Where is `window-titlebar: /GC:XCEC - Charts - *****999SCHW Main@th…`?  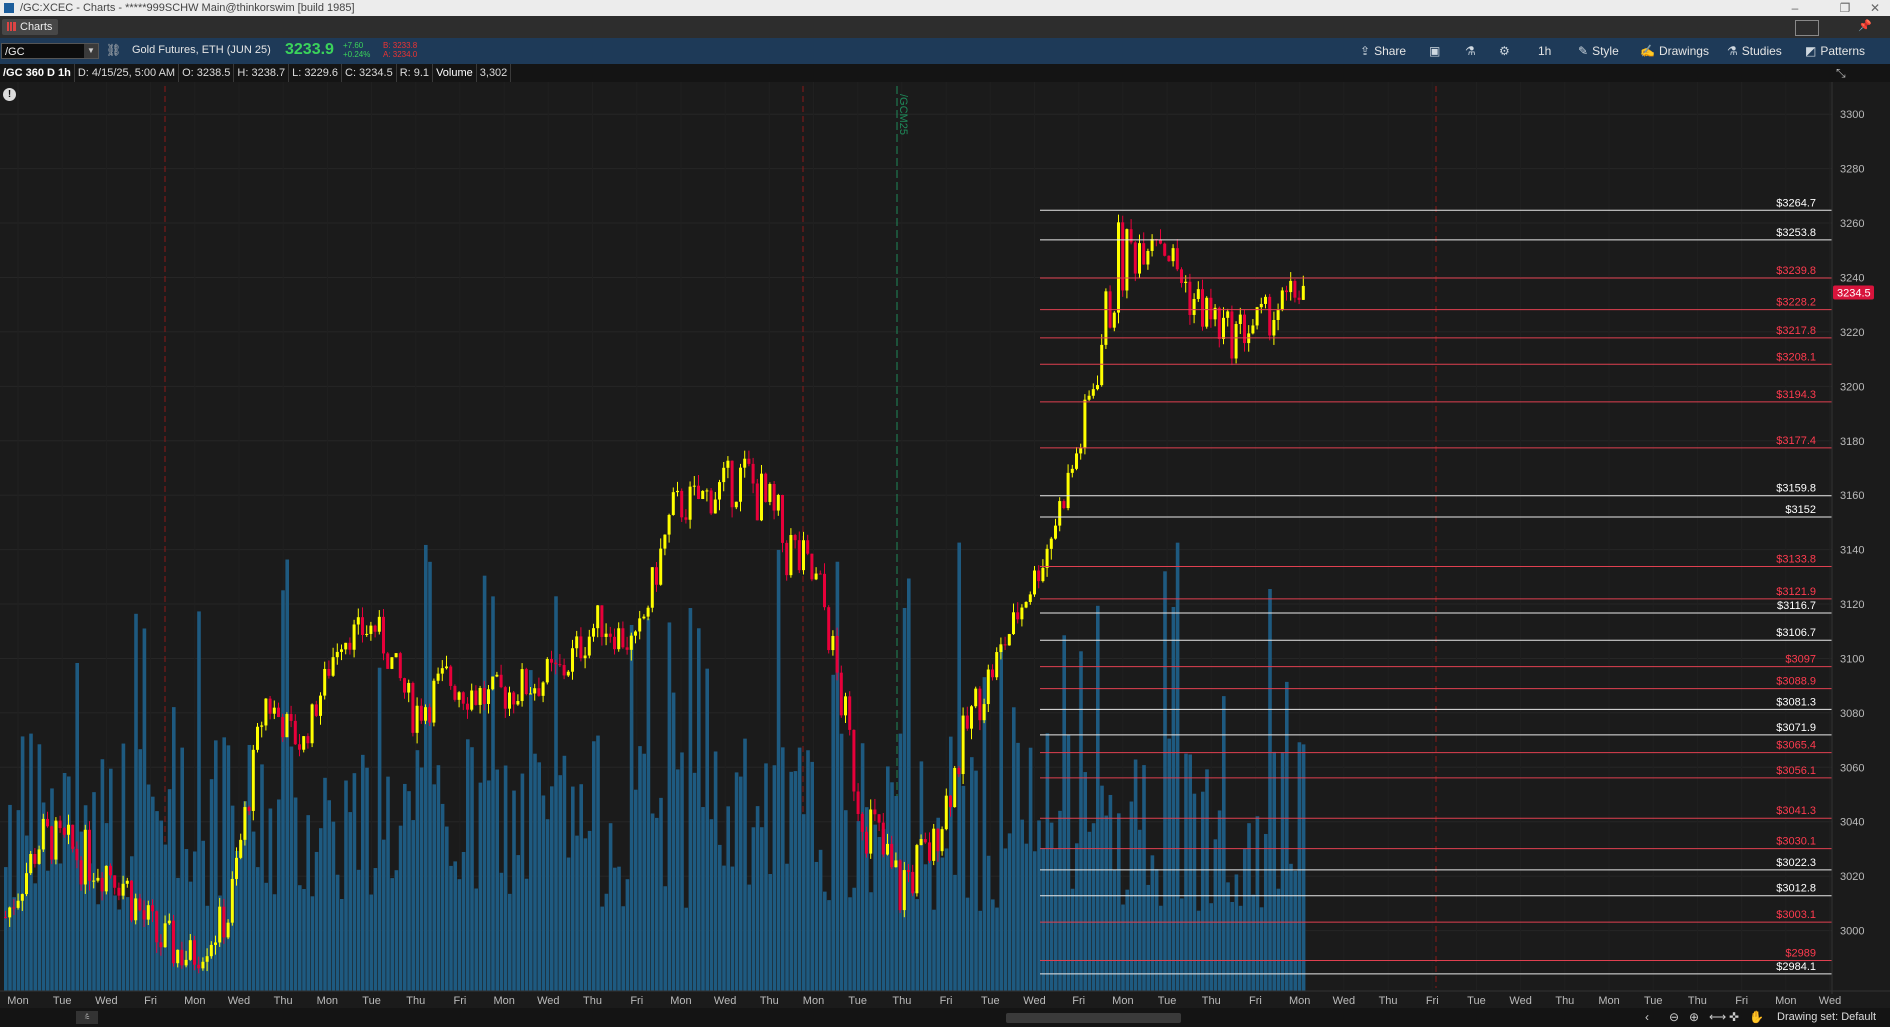 window-titlebar: /GC:XCEC - Charts - *****999SCHW Main@th… is located at coordinates (945, 8).